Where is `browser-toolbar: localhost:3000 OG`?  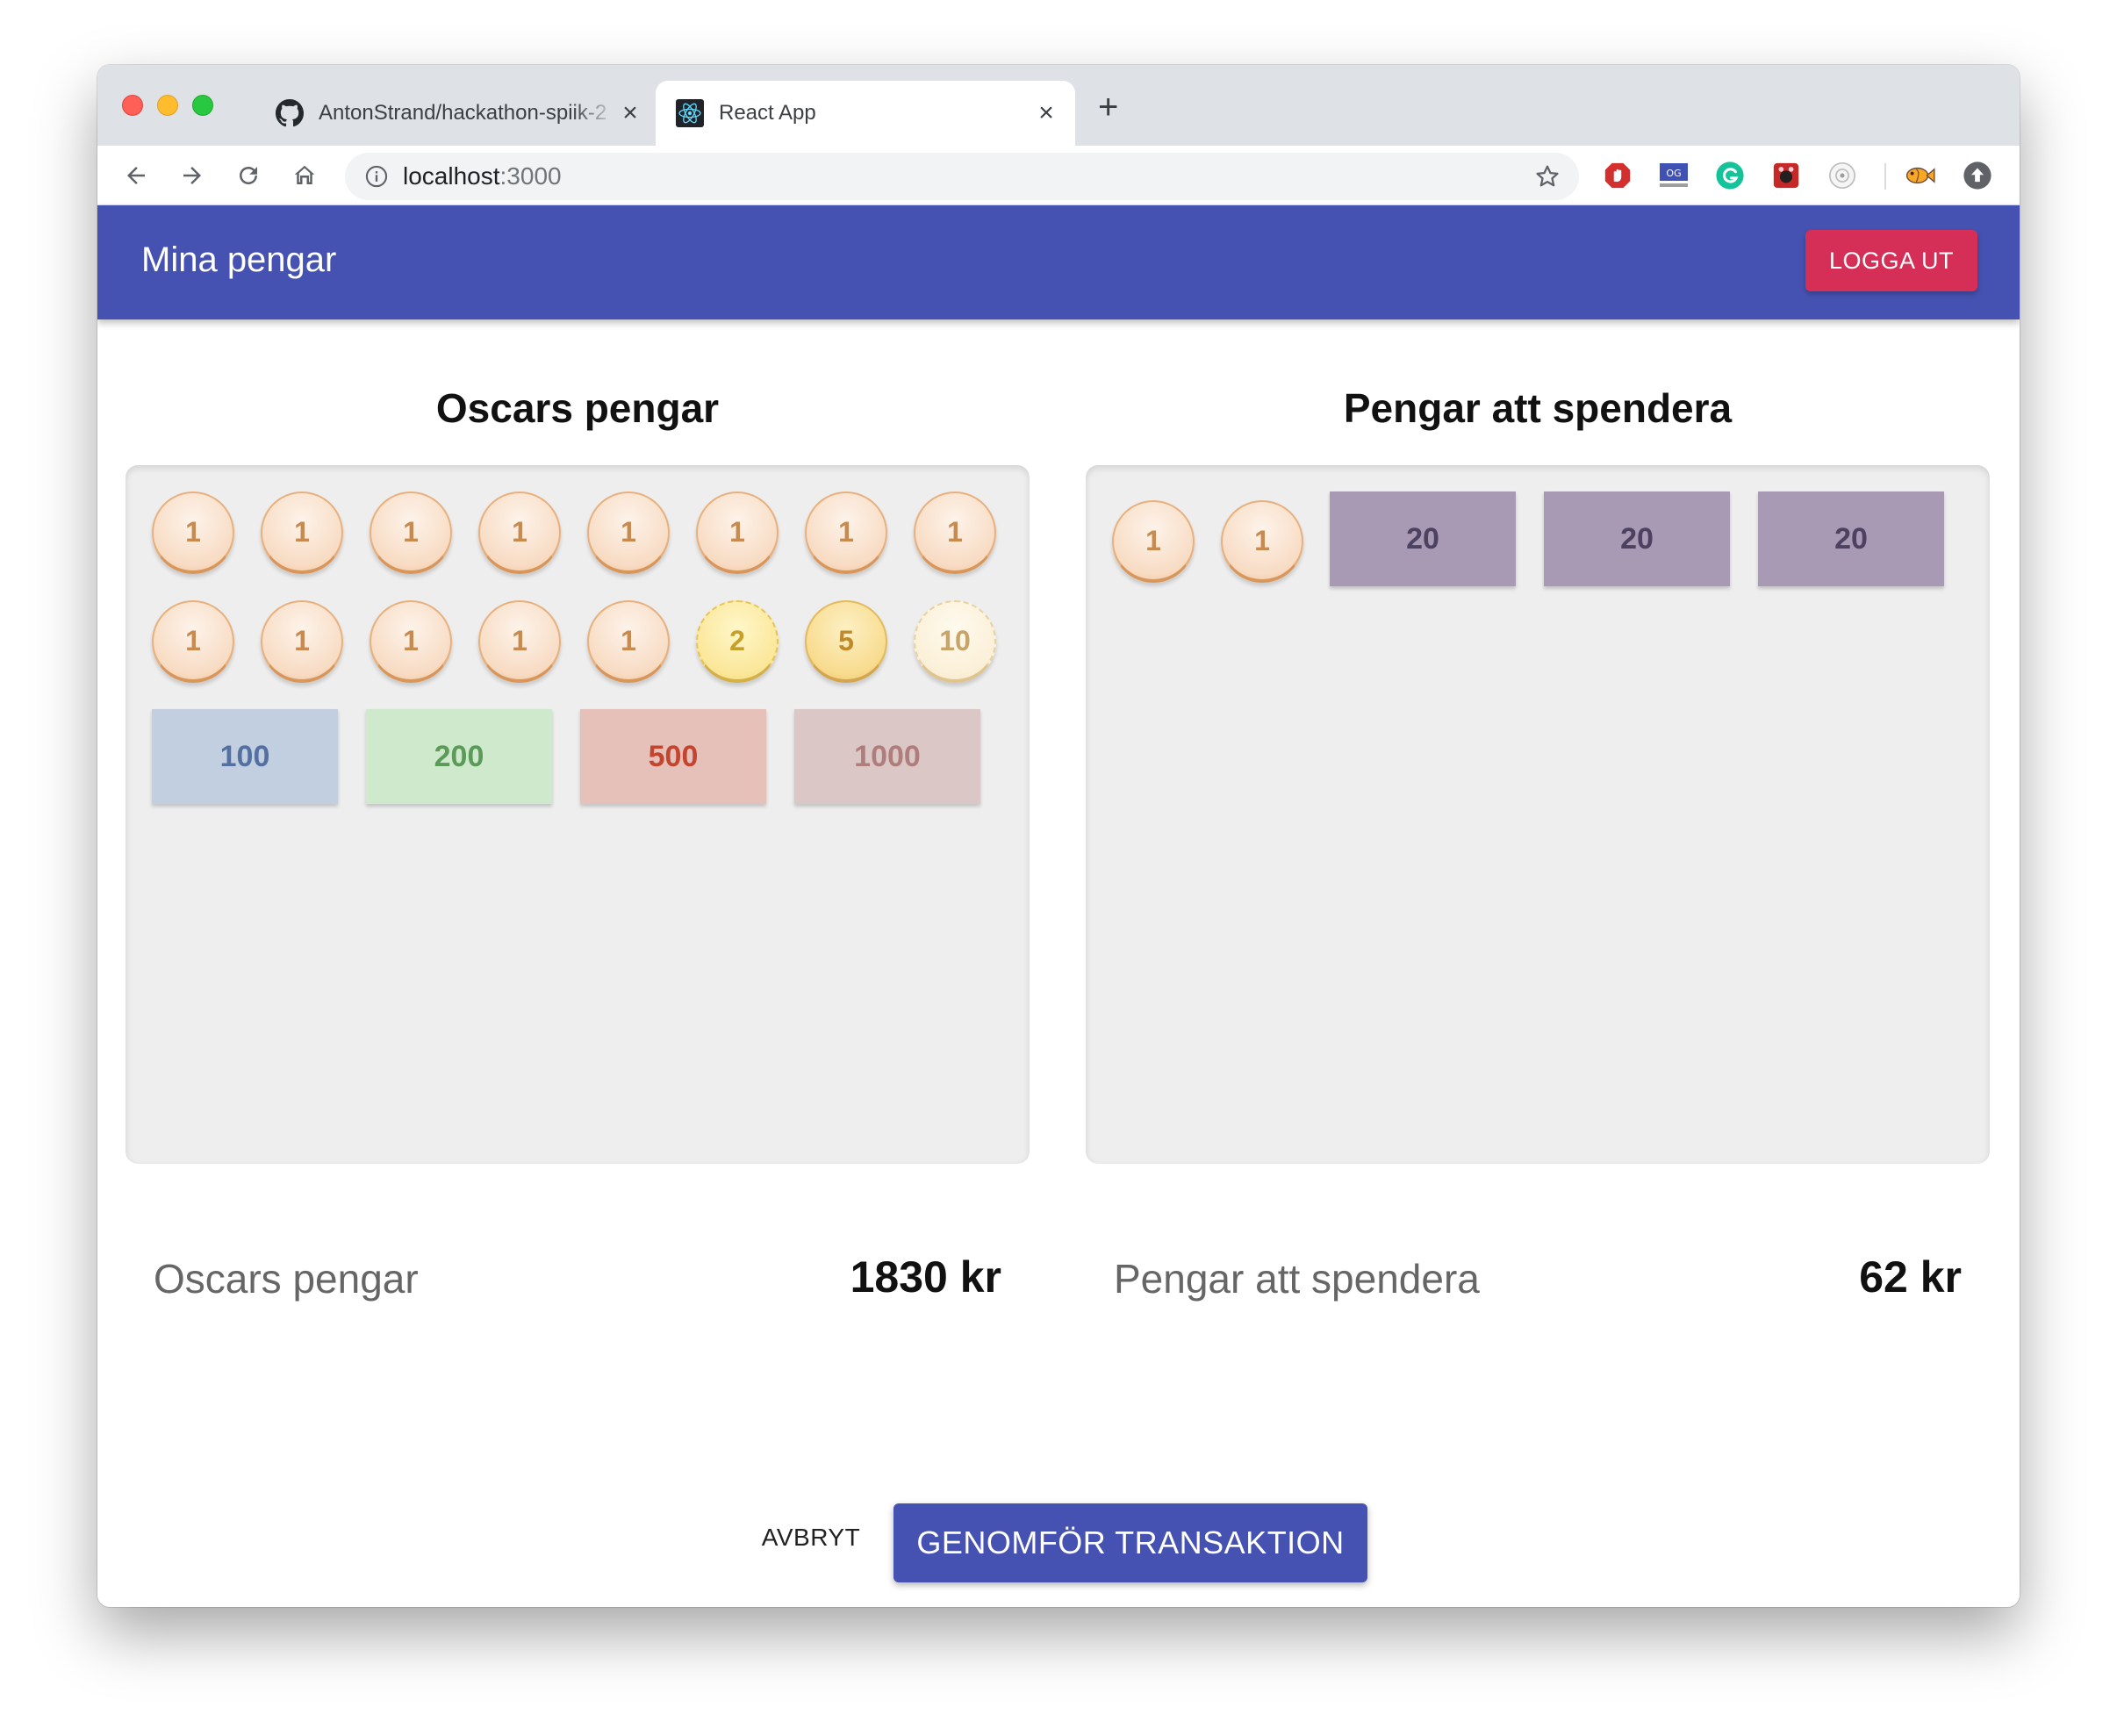 browser-toolbar: localhost:3000 OG is located at coordinates (1058, 175).